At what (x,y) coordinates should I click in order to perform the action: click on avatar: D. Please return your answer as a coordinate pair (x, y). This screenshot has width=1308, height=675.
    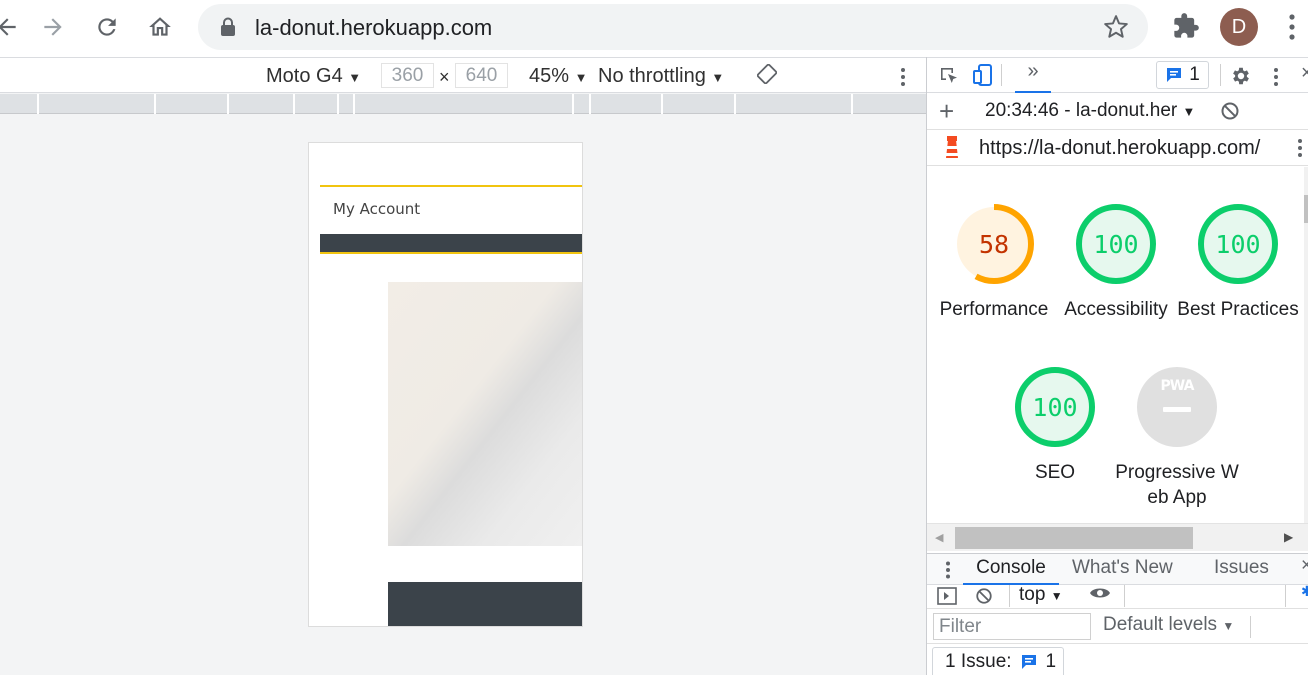
    Looking at the image, I should click on (1239, 27).